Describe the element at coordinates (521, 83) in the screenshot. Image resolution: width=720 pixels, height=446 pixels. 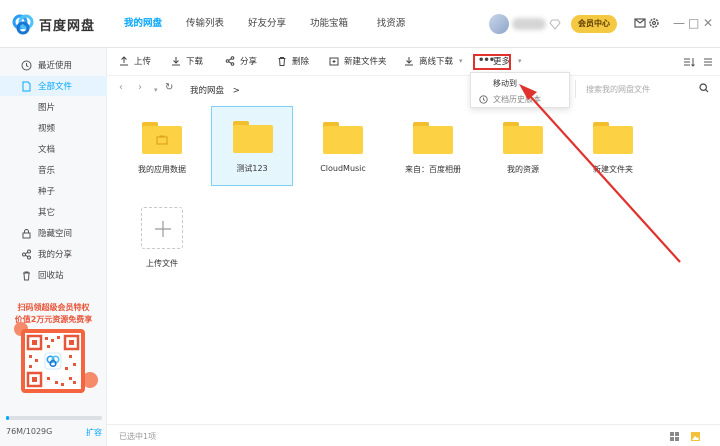
I see `menu-item-move-to: 移动到` at that location.